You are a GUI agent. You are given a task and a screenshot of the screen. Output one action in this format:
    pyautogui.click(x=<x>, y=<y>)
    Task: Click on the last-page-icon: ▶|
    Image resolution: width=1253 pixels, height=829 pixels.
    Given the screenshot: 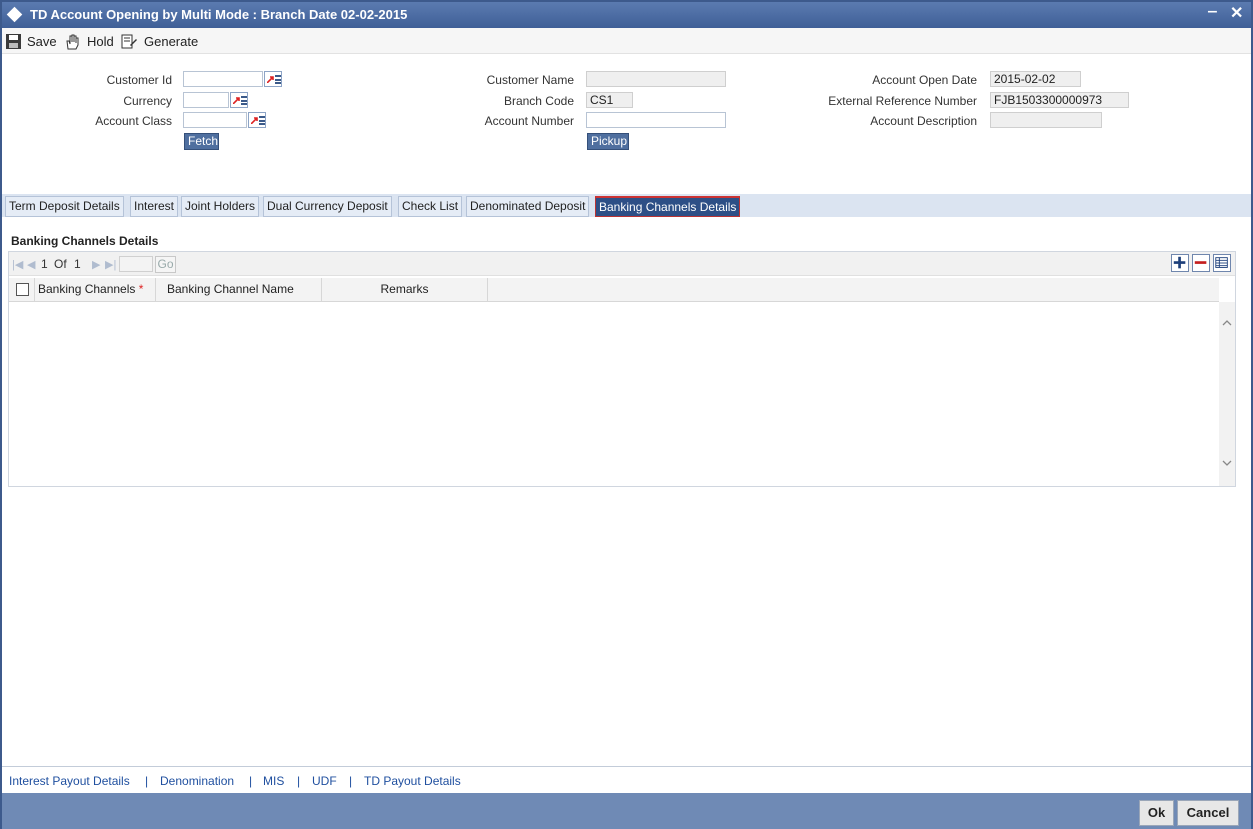 What is the action you would take?
    pyautogui.click(x=110, y=264)
    